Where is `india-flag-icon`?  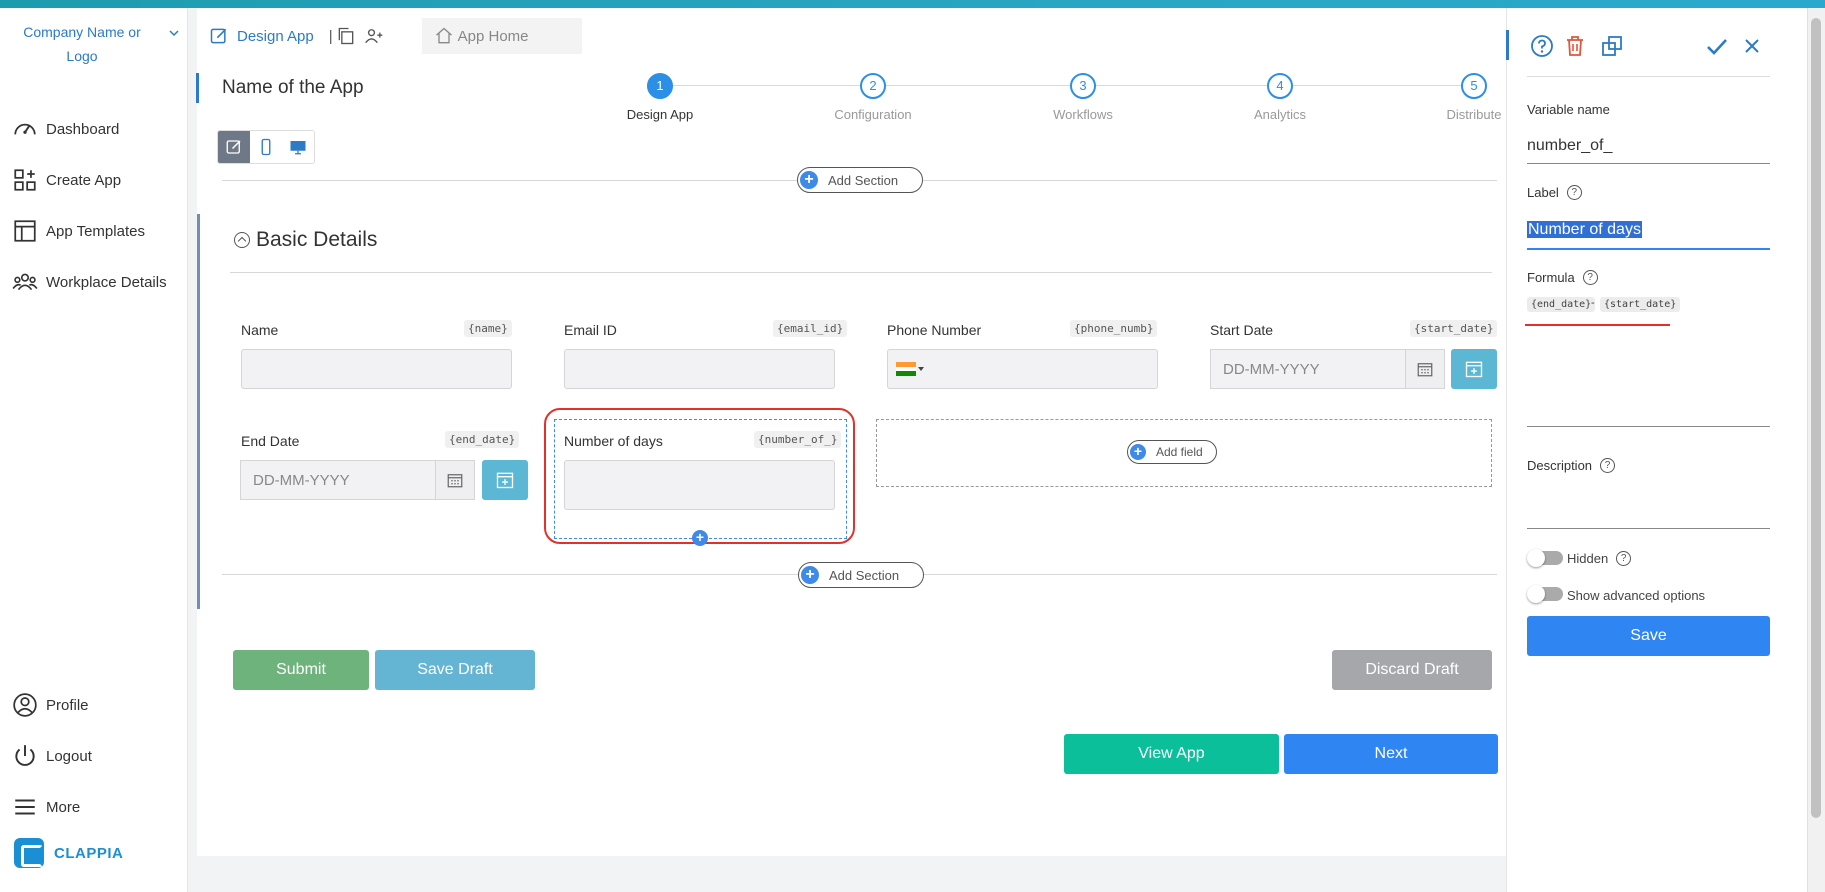 india-flag-icon is located at coordinates (906, 369).